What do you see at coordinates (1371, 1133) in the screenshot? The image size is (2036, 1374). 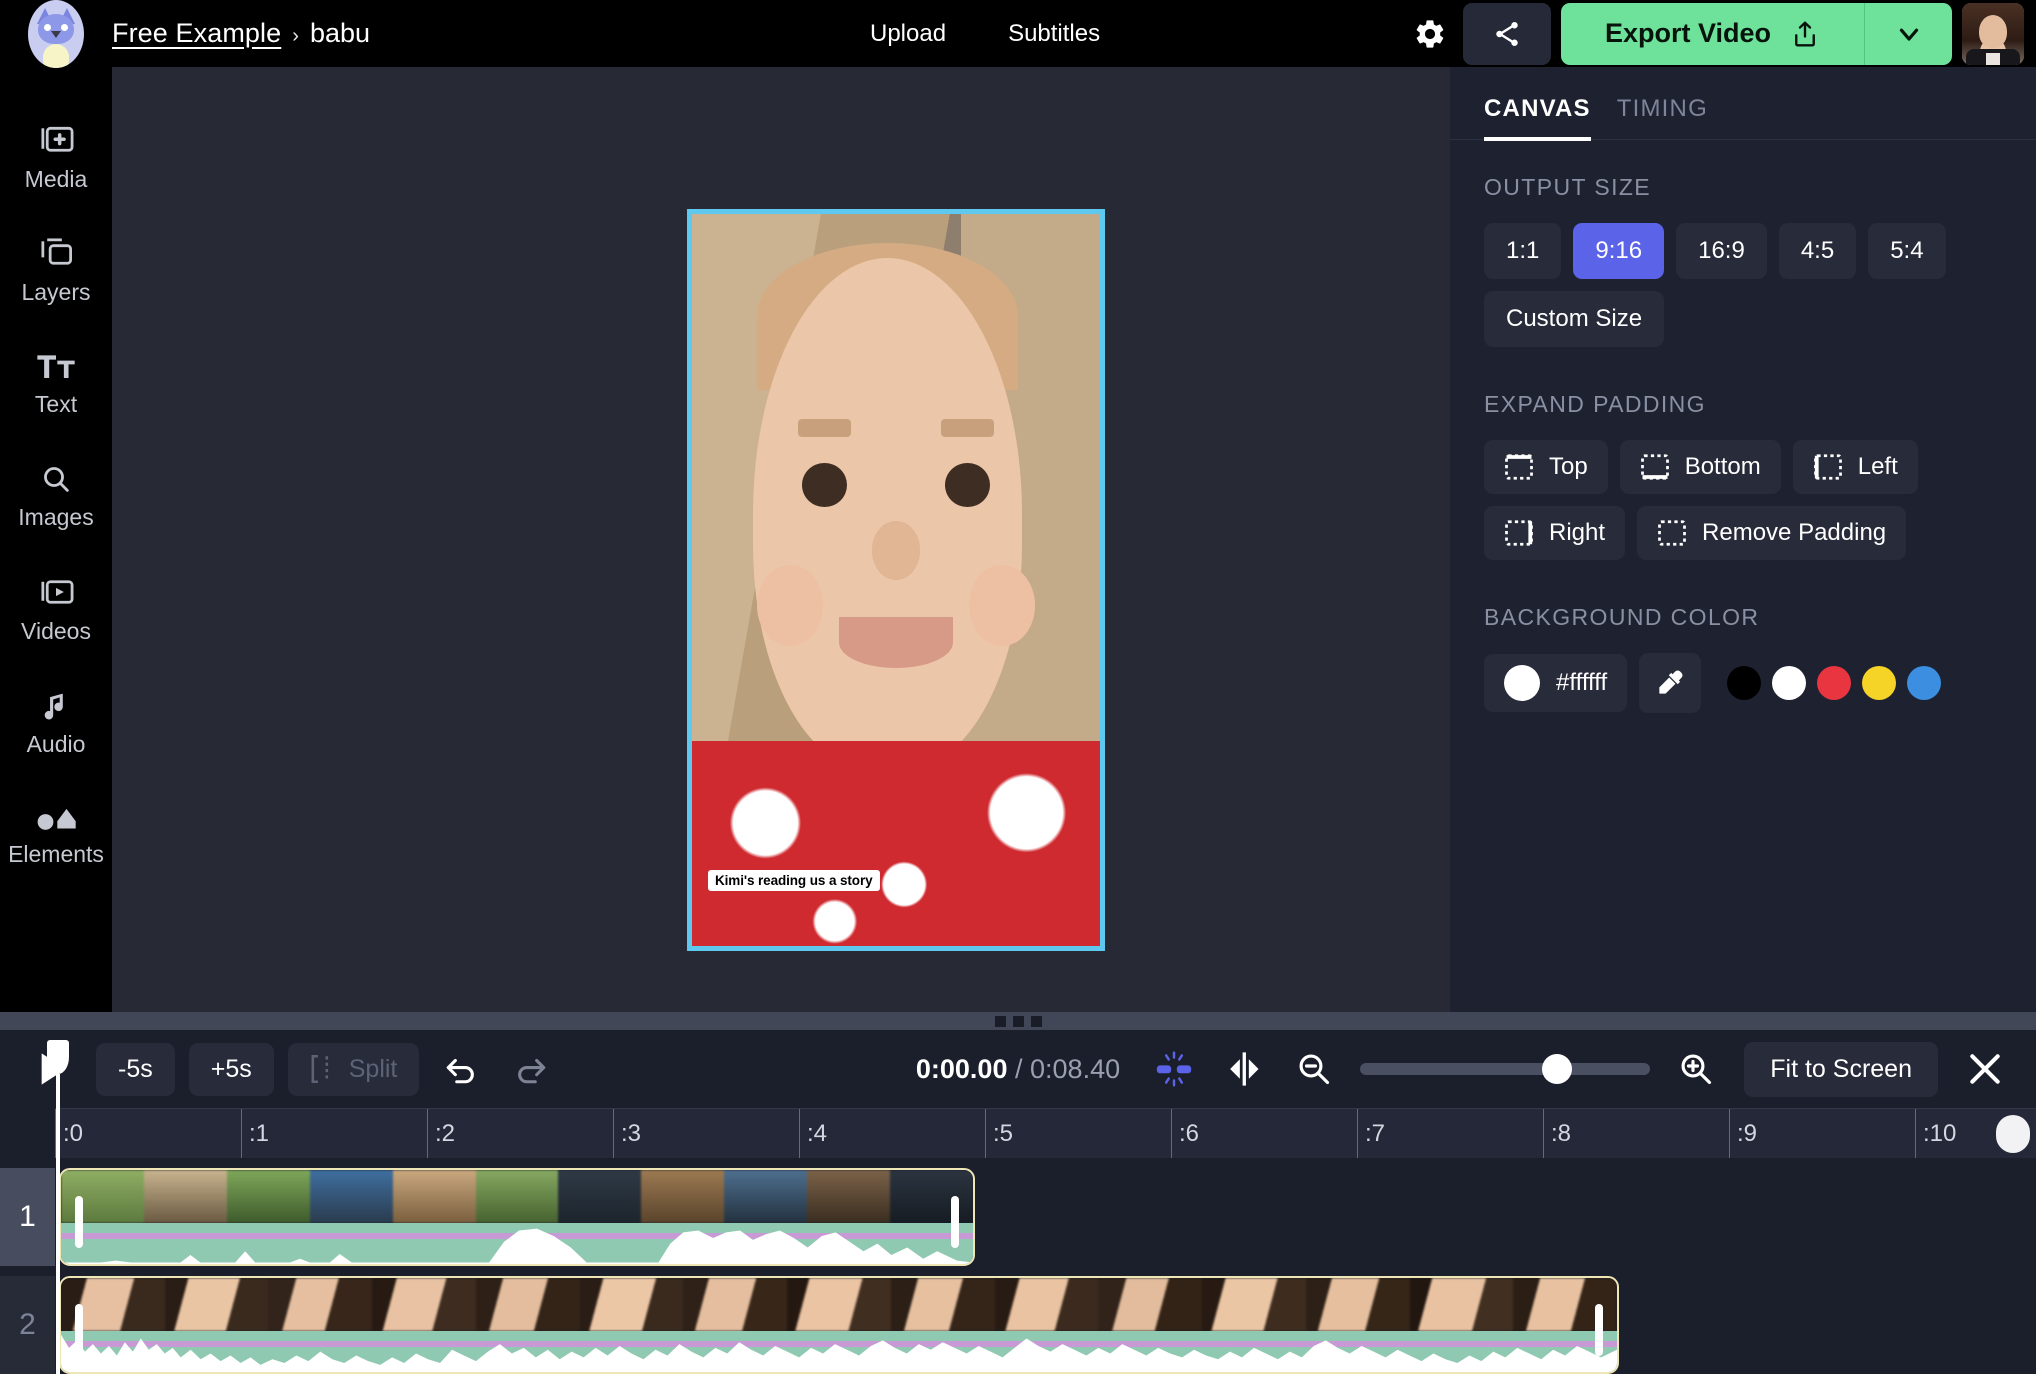 I see `ruler-tick: :7` at bounding box center [1371, 1133].